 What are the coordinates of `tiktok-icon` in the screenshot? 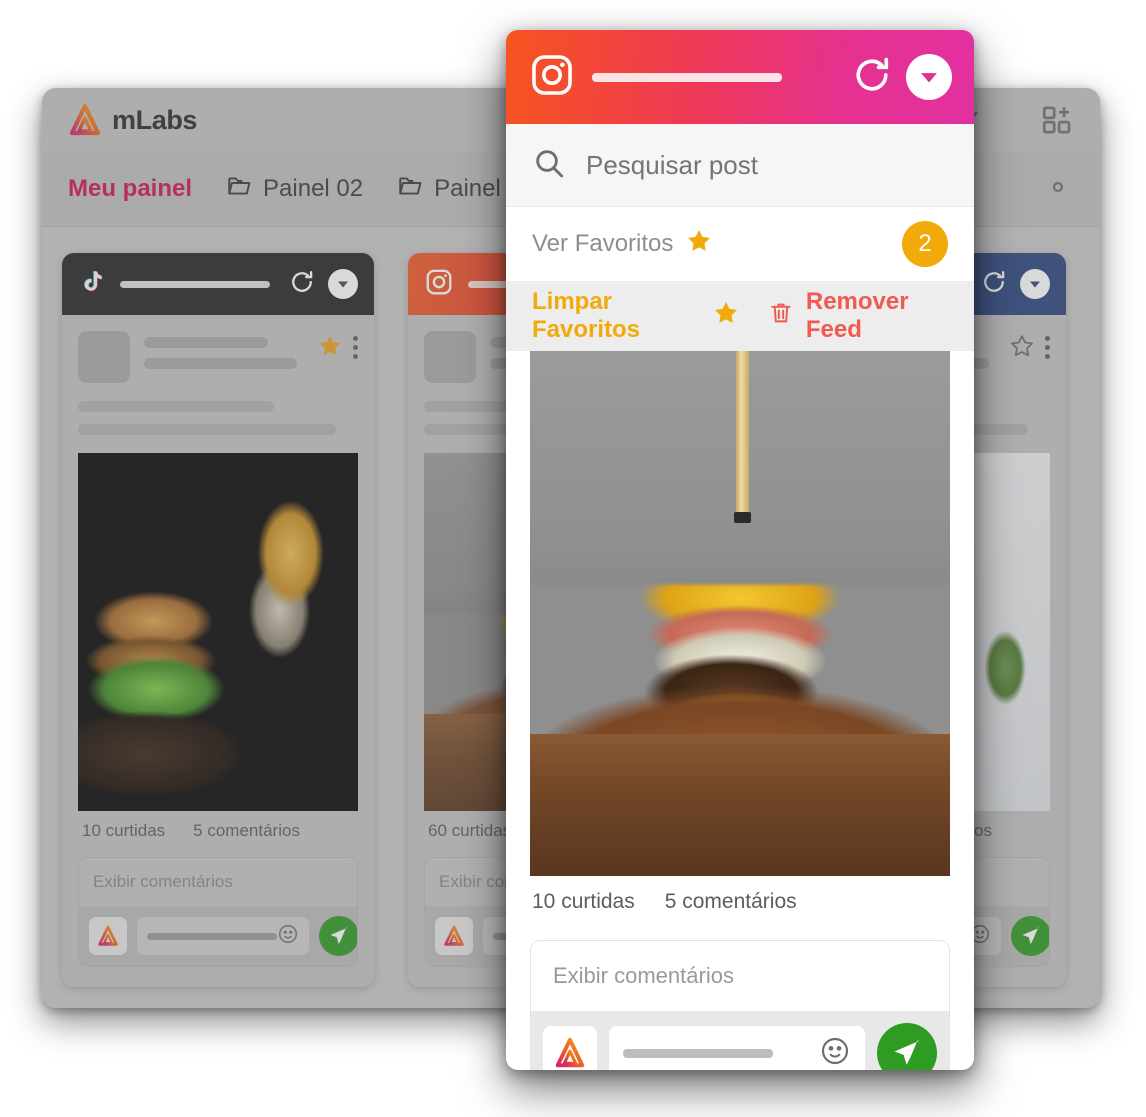 It's located at (92, 284).